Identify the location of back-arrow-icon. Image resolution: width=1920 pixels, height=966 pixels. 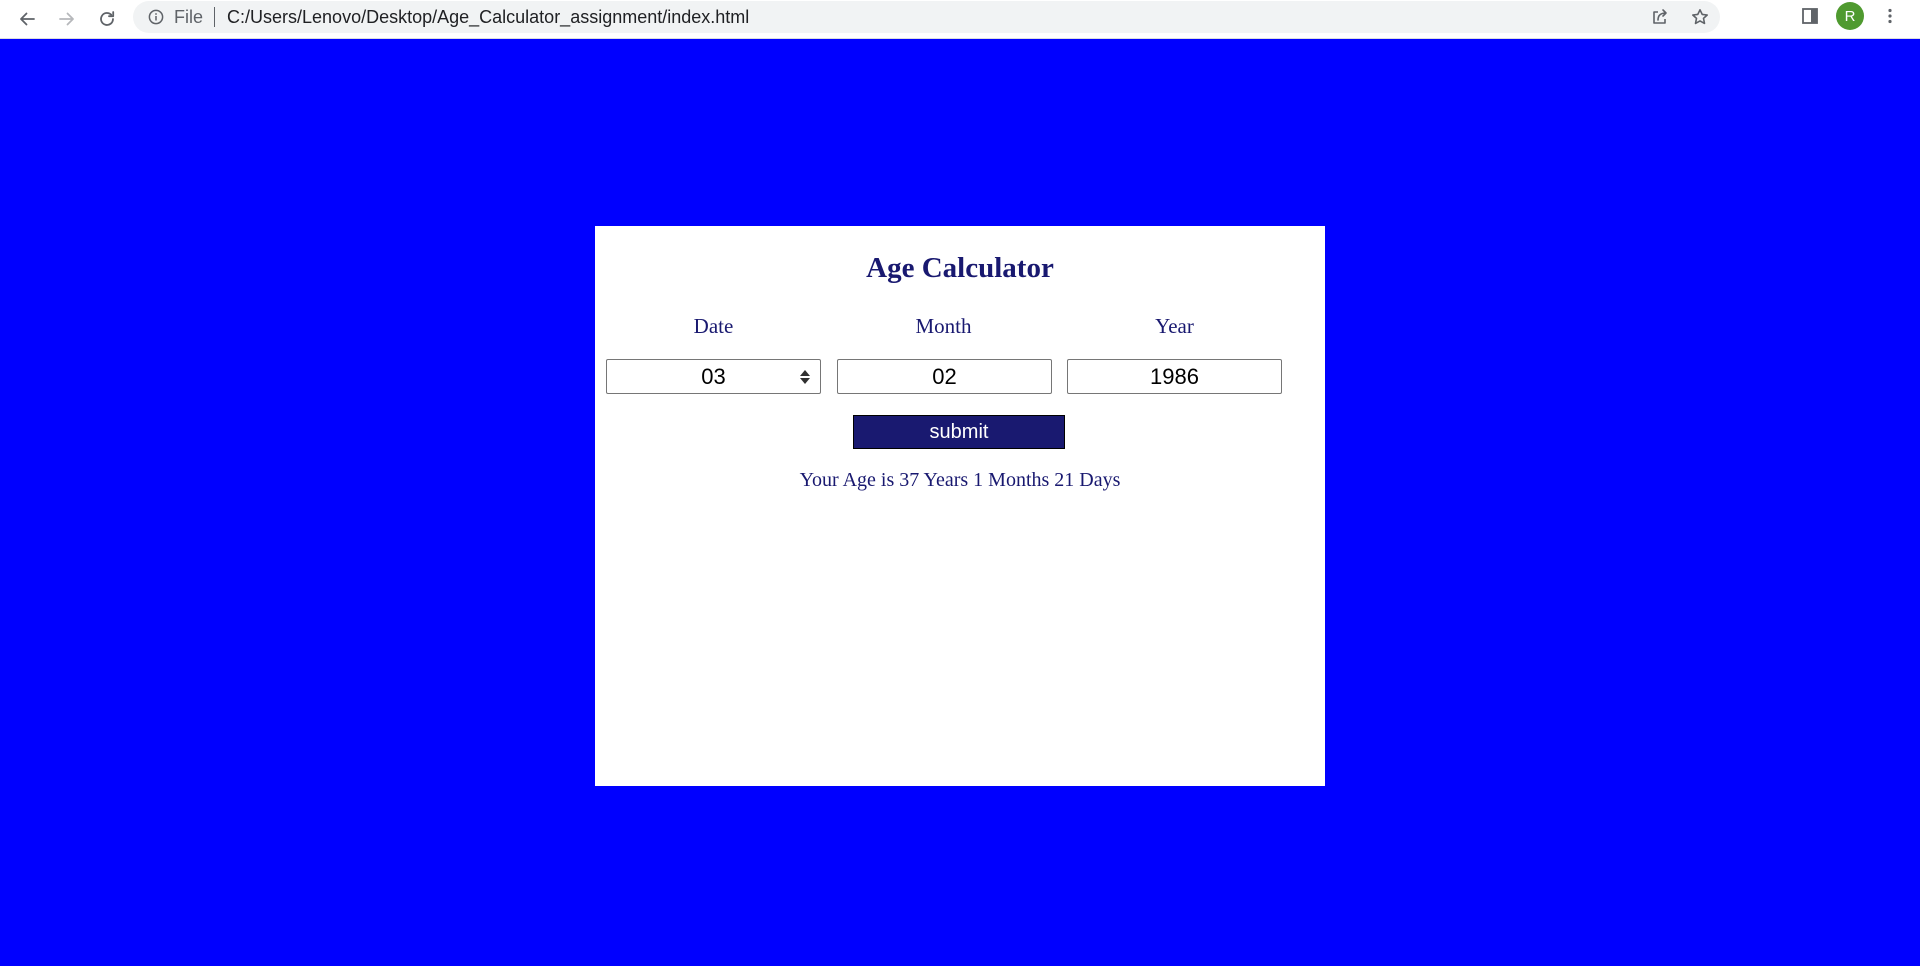
(27, 19).